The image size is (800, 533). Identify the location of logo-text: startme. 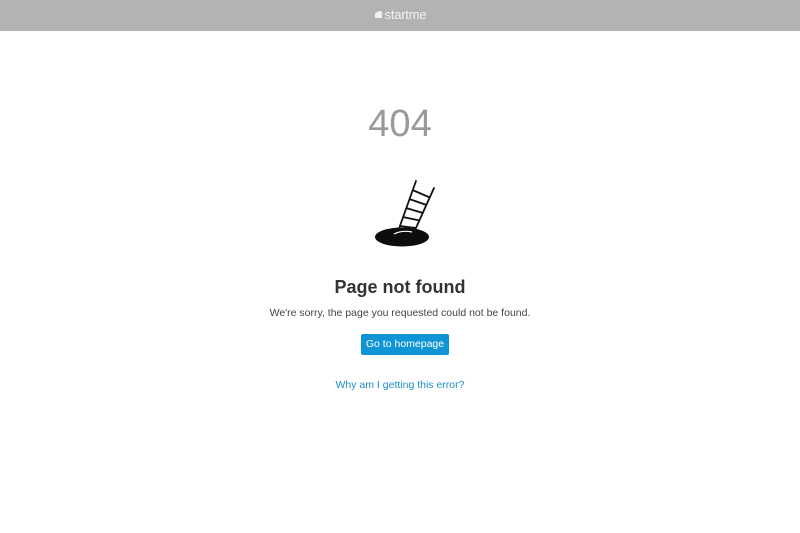
(405, 14).